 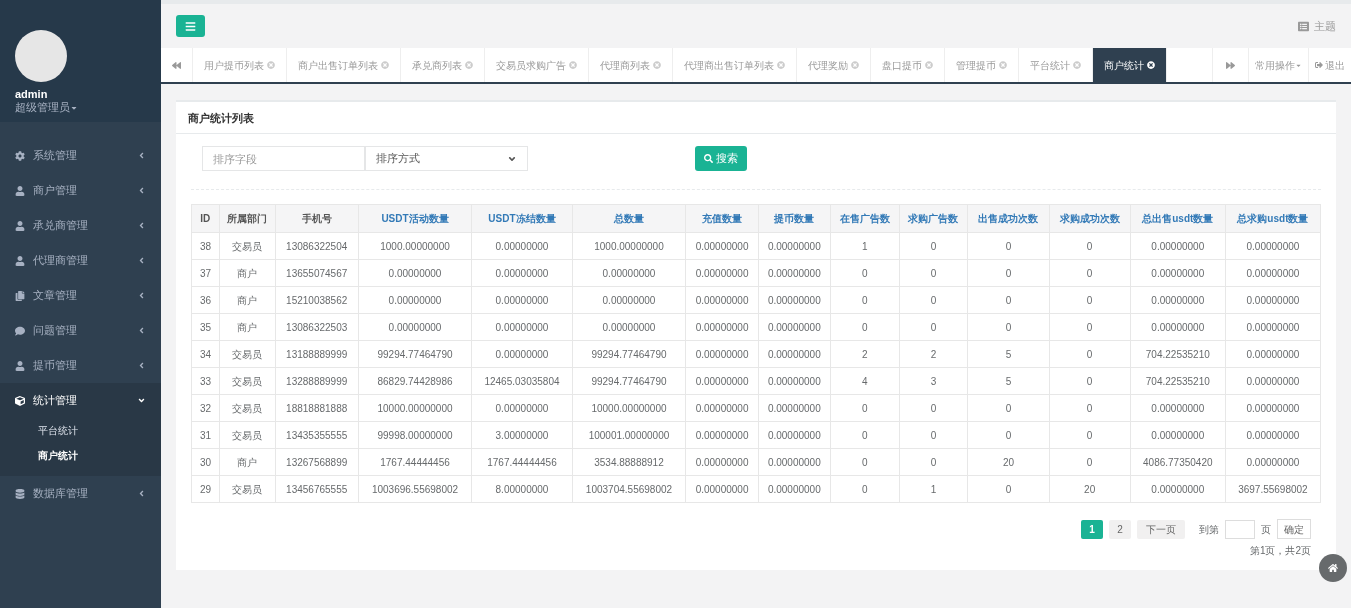 What do you see at coordinates (629, 381) in the screenshot?
I see `table-cell: 99294.77464790` at bounding box center [629, 381].